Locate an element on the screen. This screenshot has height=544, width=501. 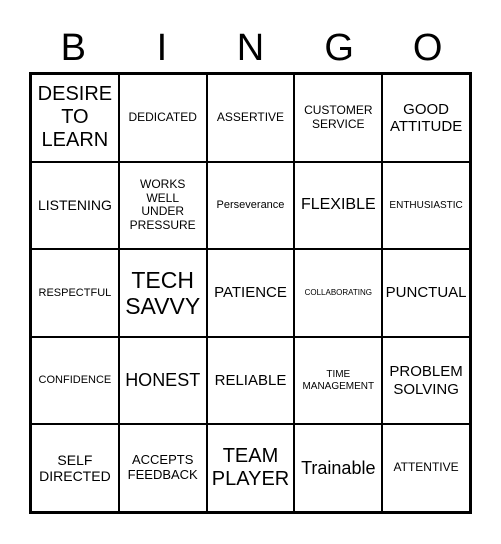
bingo-cell: ENTHUSIASTIC is located at coordinates (426, 205).